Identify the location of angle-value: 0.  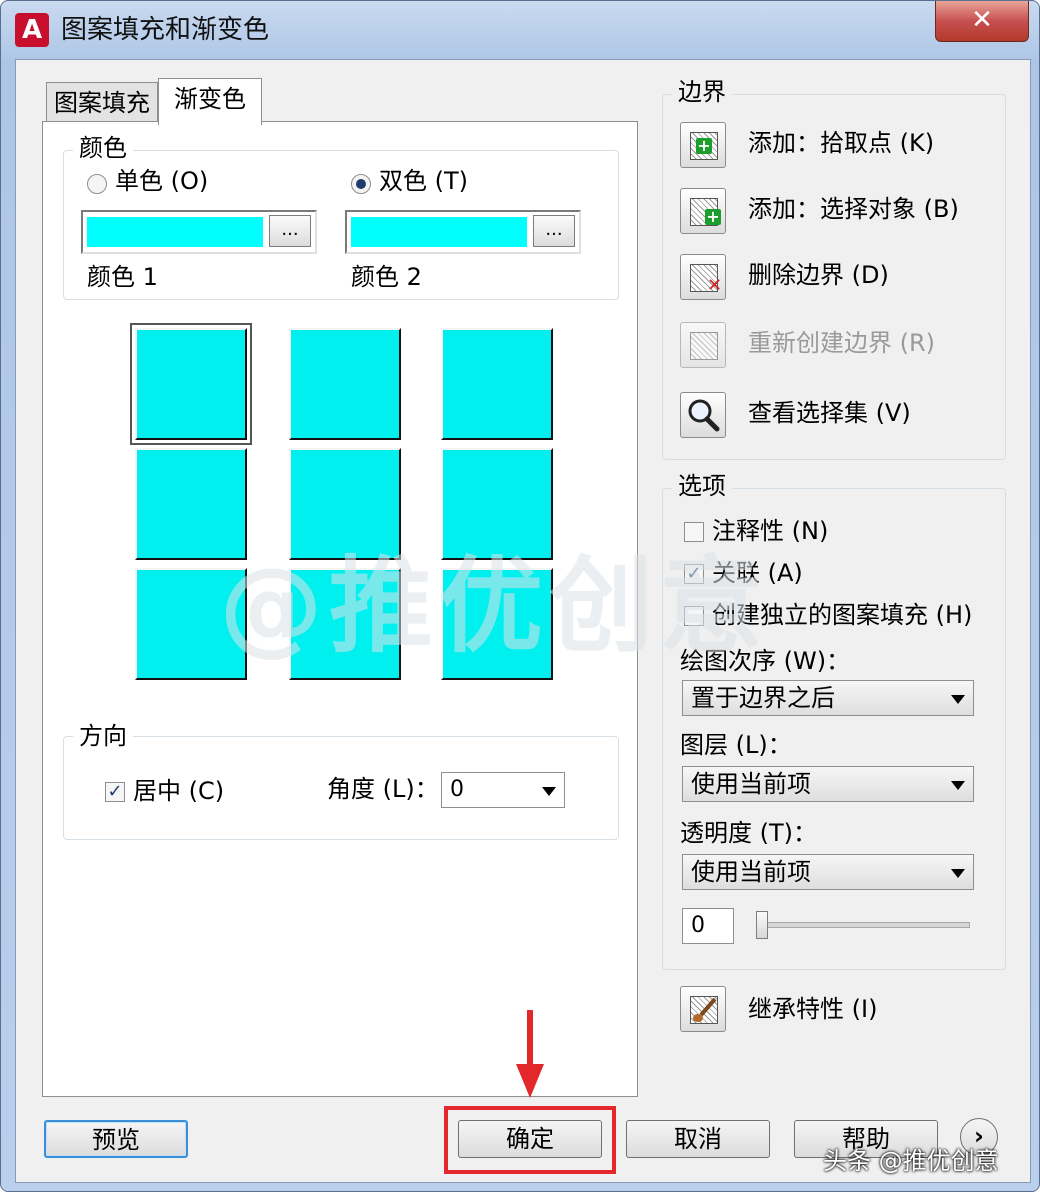
(457, 789).